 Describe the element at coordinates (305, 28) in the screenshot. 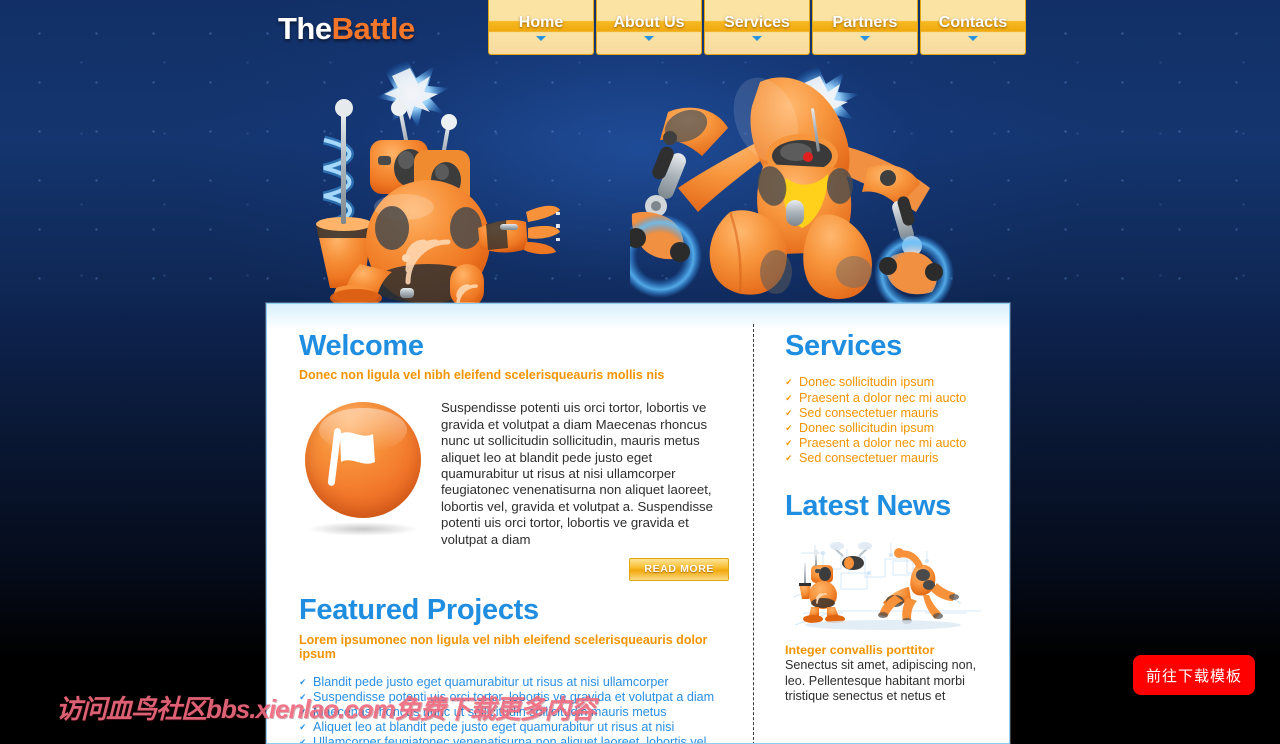

I see `logo-the: The` at that location.